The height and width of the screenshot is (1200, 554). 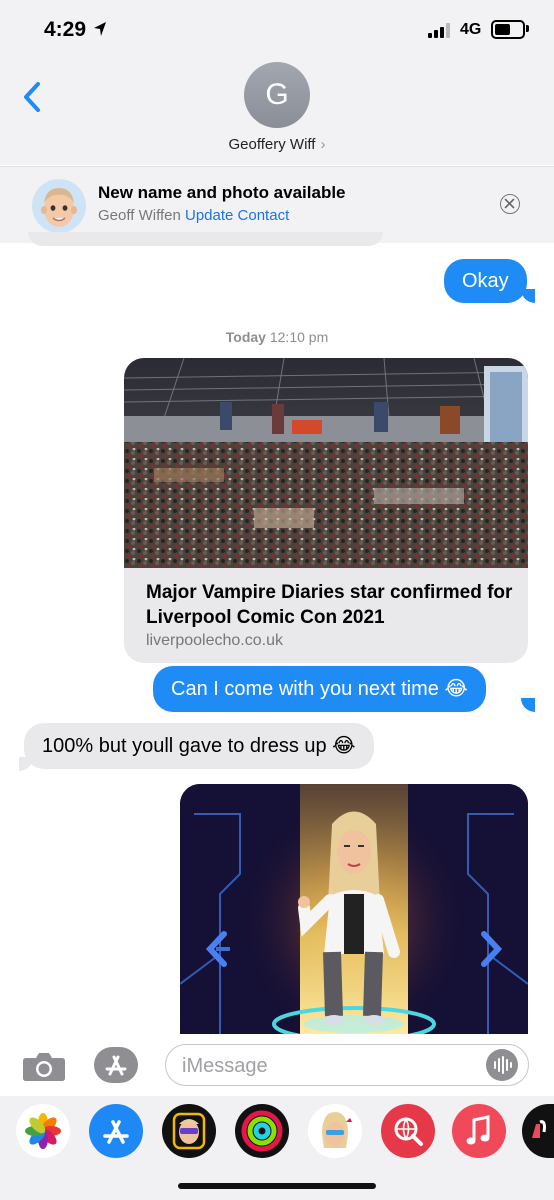 I want to click on close-icon, so click(x=510, y=204).